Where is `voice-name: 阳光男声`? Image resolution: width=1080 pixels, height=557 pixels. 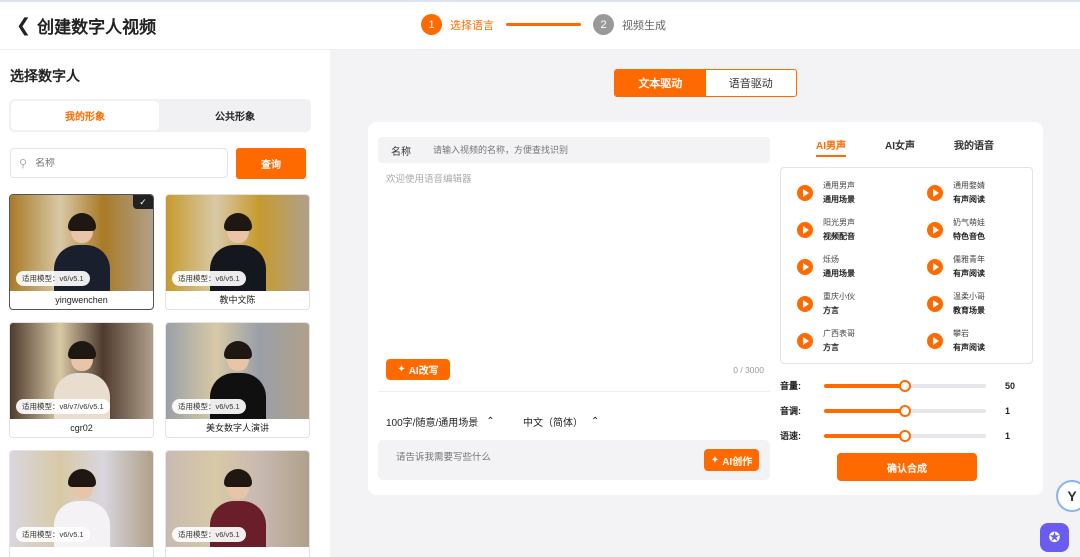
voice-name: 阳光男声 is located at coordinates (839, 222).